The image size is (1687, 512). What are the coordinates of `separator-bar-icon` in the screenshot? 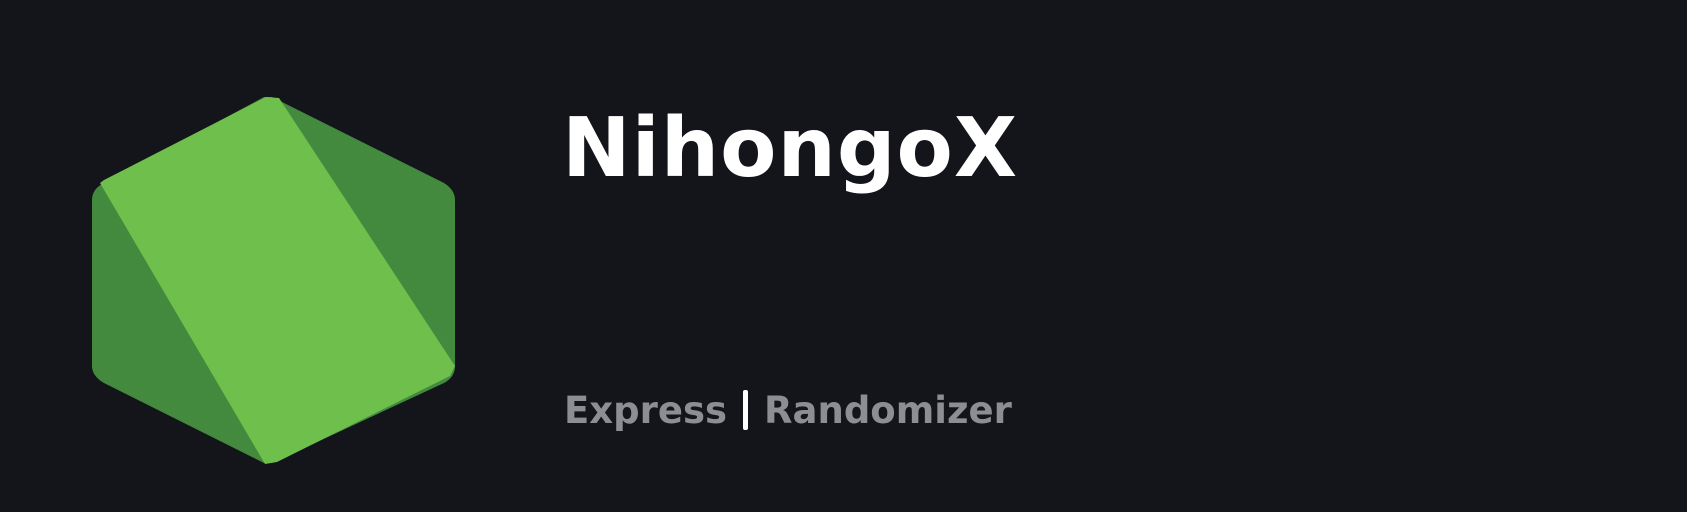 It's located at (746, 410).